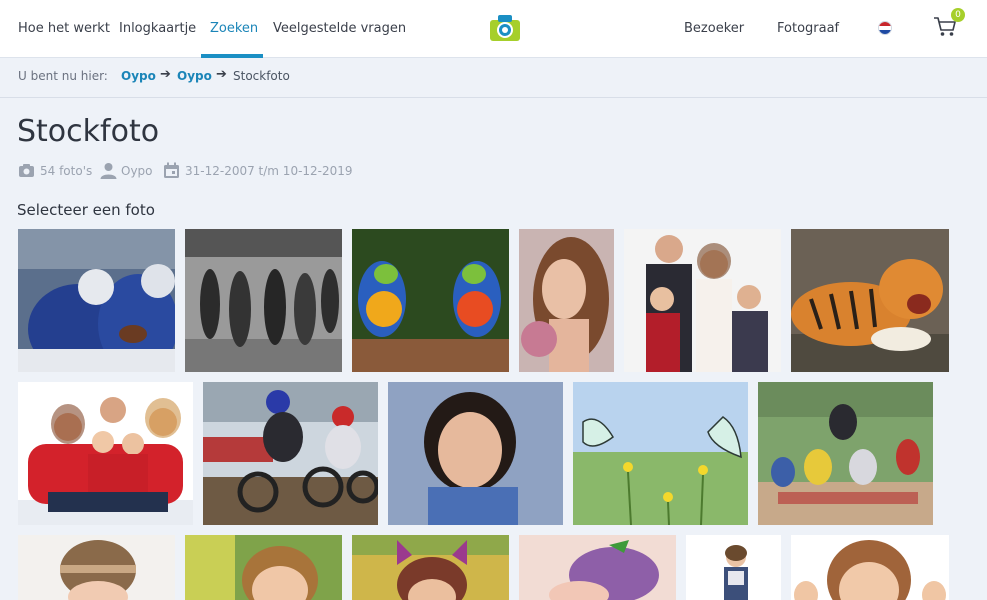 Image resolution: width=987 pixels, height=600 pixels. Describe the element at coordinates (108, 171) in the screenshot. I see `user-icon` at that location.